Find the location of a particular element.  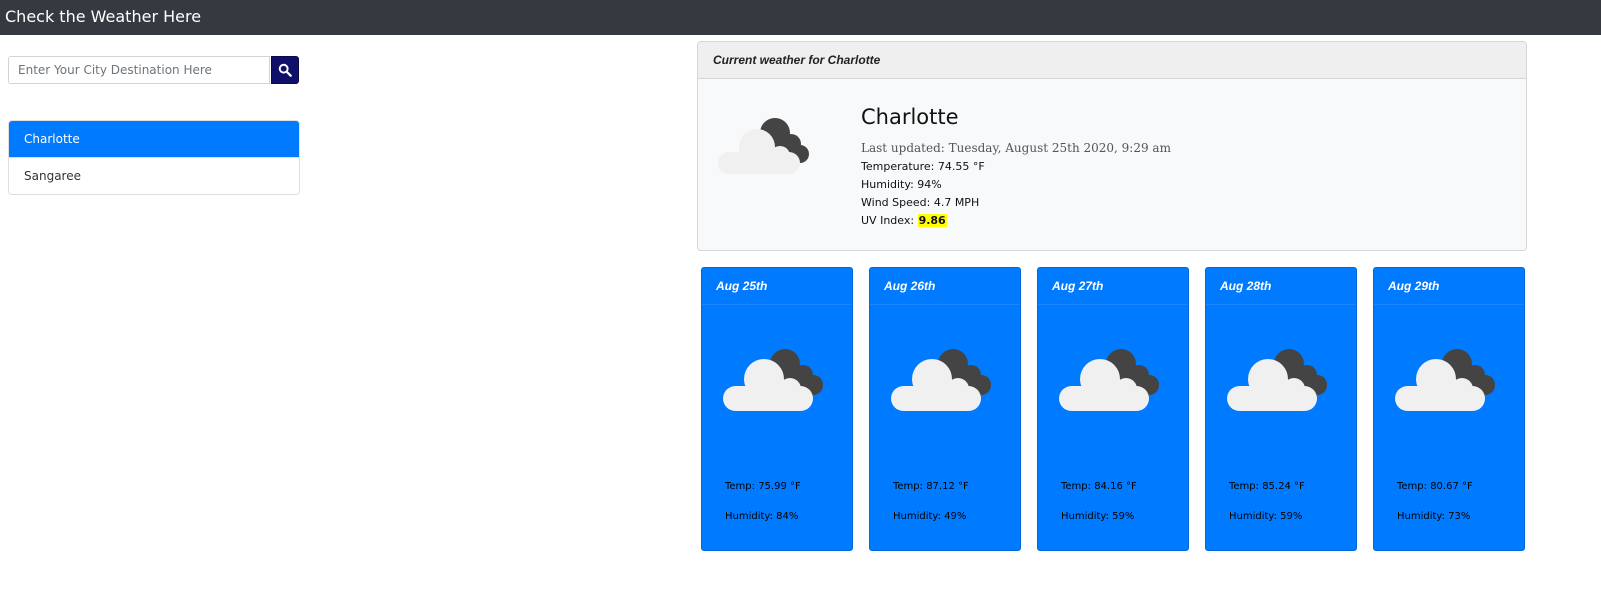

current-temperature: Temperature: 74.55 °F is located at coordinates (923, 166).